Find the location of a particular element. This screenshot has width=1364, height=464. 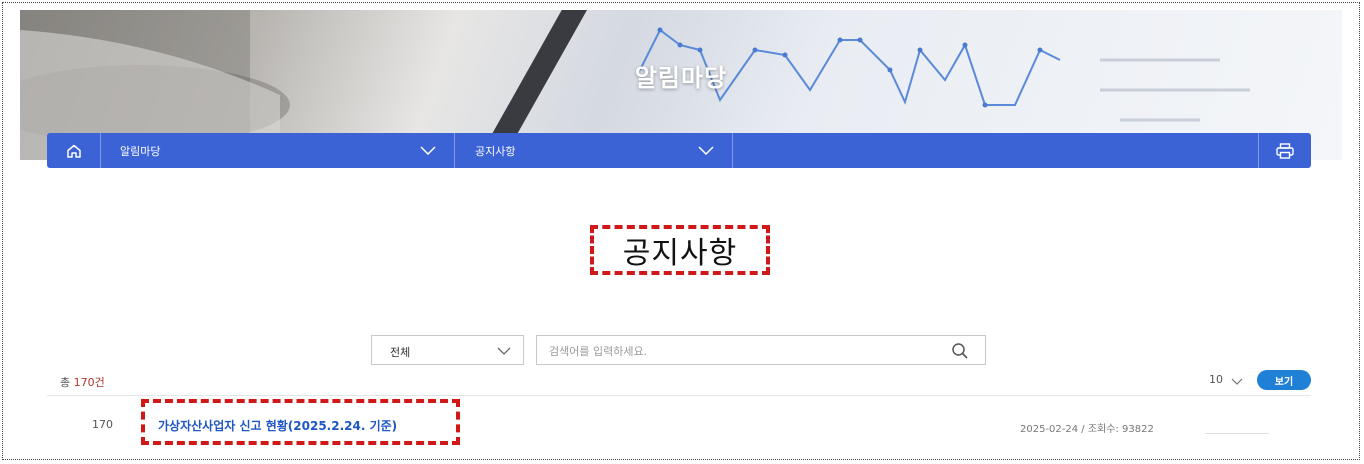

category-select: 전체 is located at coordinates (447, 350).